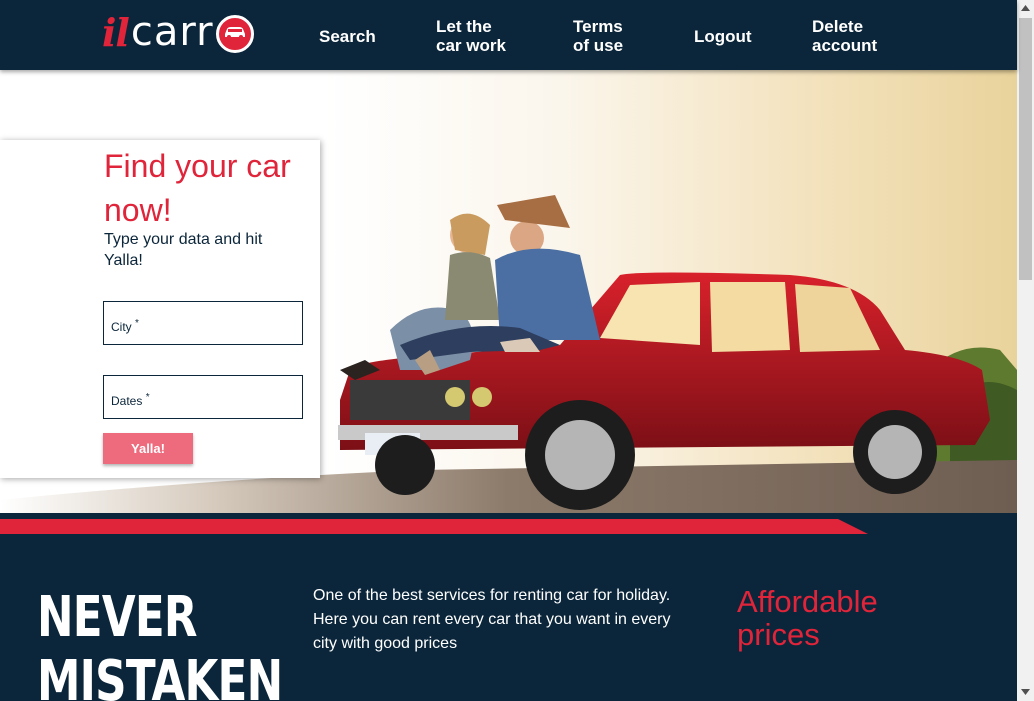  I want to click on city-label-text: City, so click(121, 327).